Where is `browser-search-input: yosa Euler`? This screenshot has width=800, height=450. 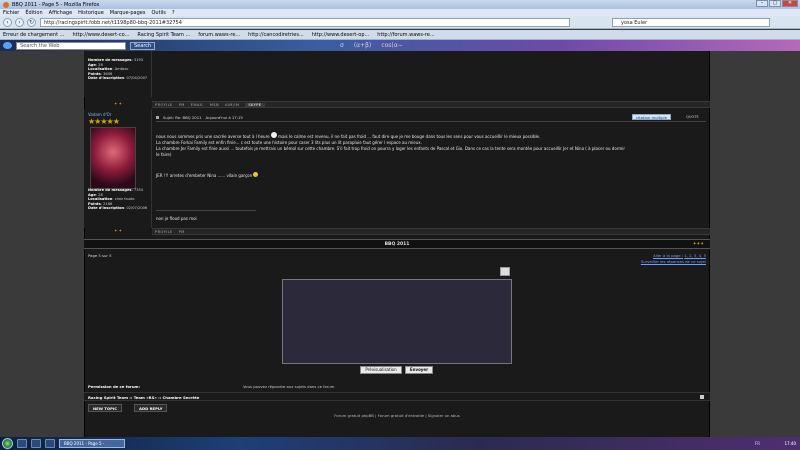
browser-search-input: yosa Euler is located at coordinates (691, 22).